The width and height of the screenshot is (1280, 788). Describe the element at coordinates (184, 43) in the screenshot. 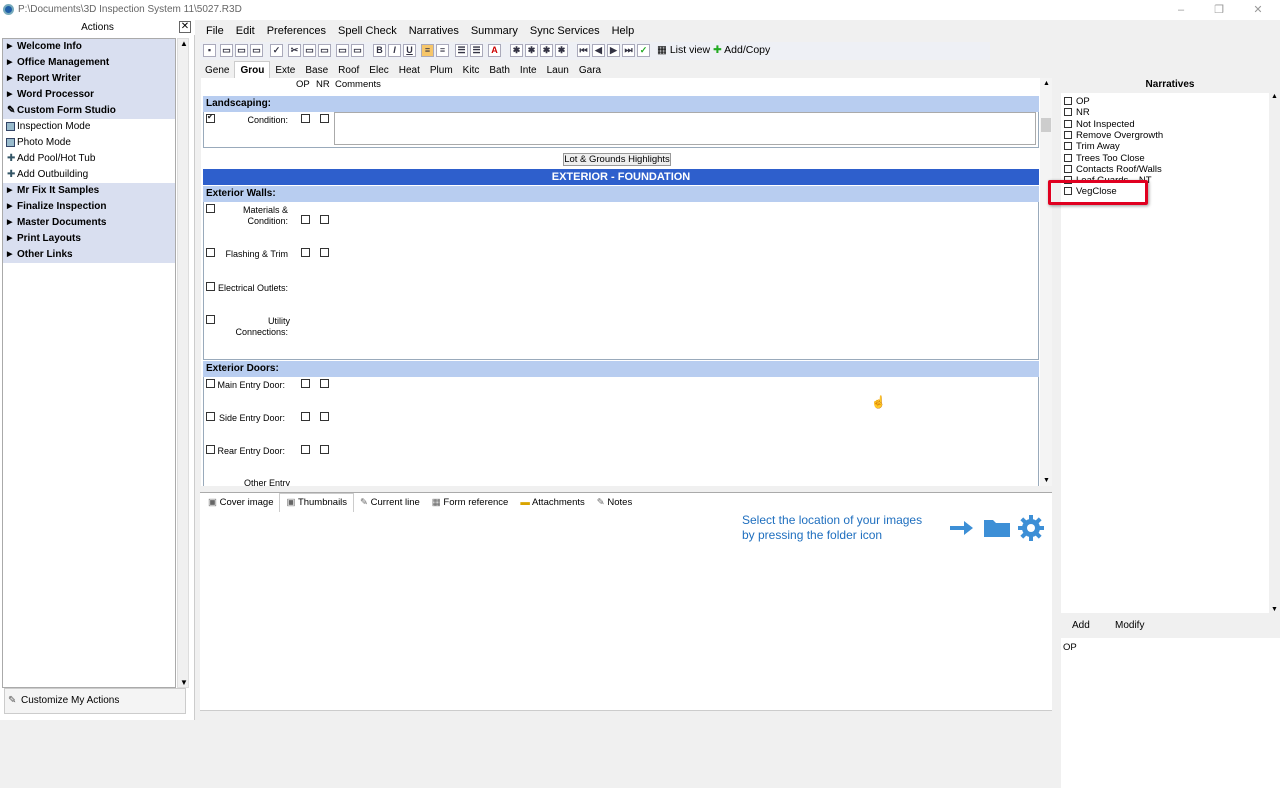

I see `scroll-up-icon: ▲` at that location.